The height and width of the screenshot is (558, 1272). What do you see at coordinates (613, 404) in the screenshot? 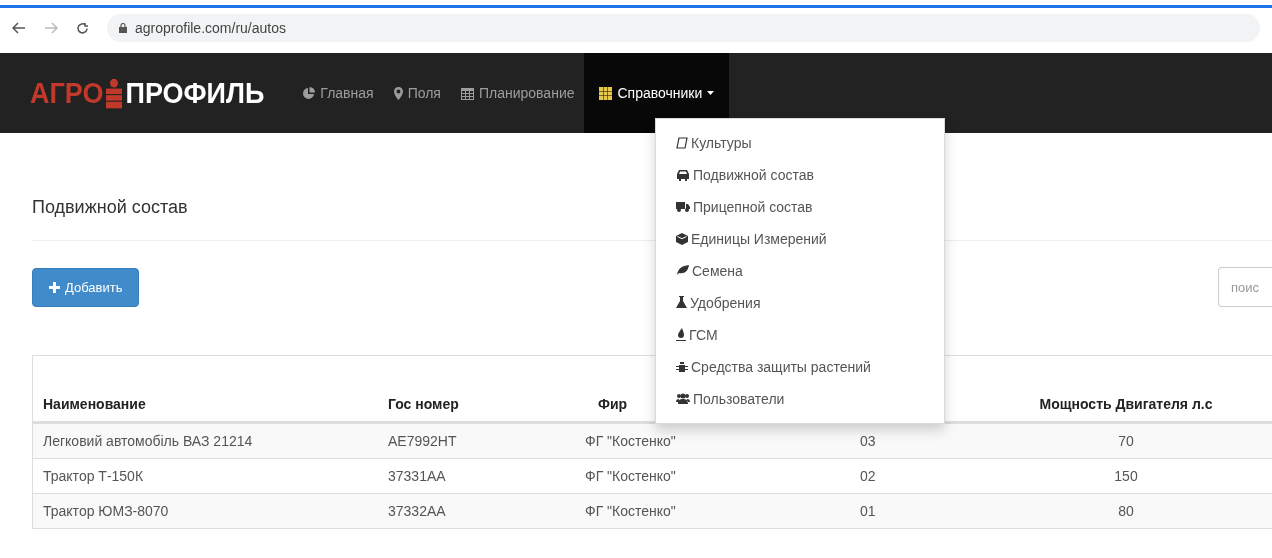
I see `column-header: Фир` at bounding box center [613, 404].